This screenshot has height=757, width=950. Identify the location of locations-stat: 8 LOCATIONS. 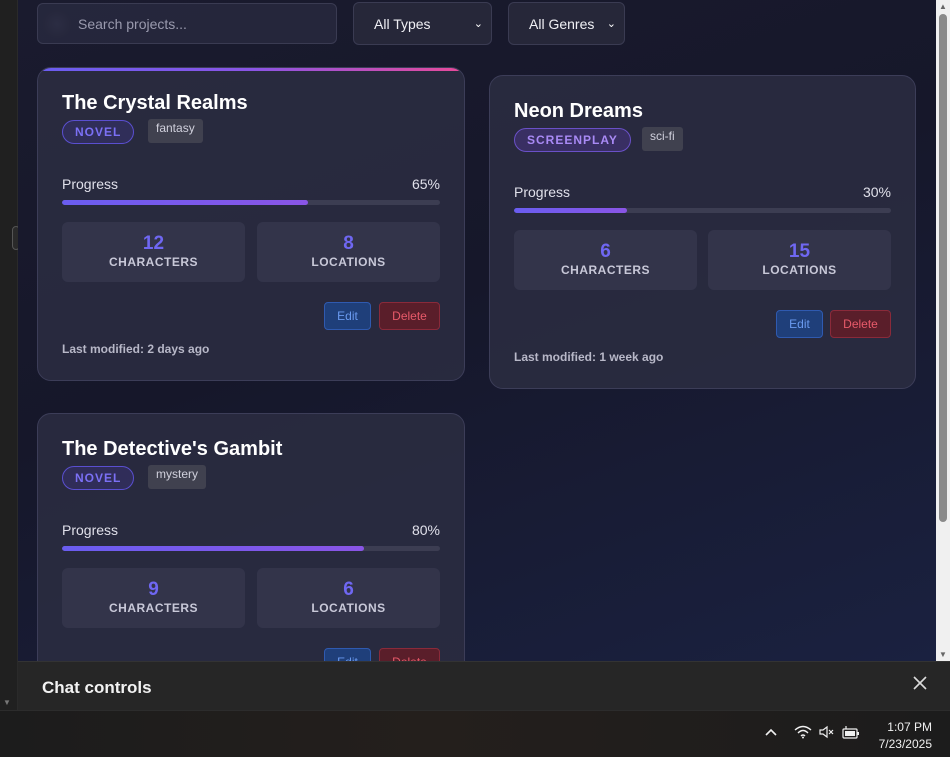
(348, 252).